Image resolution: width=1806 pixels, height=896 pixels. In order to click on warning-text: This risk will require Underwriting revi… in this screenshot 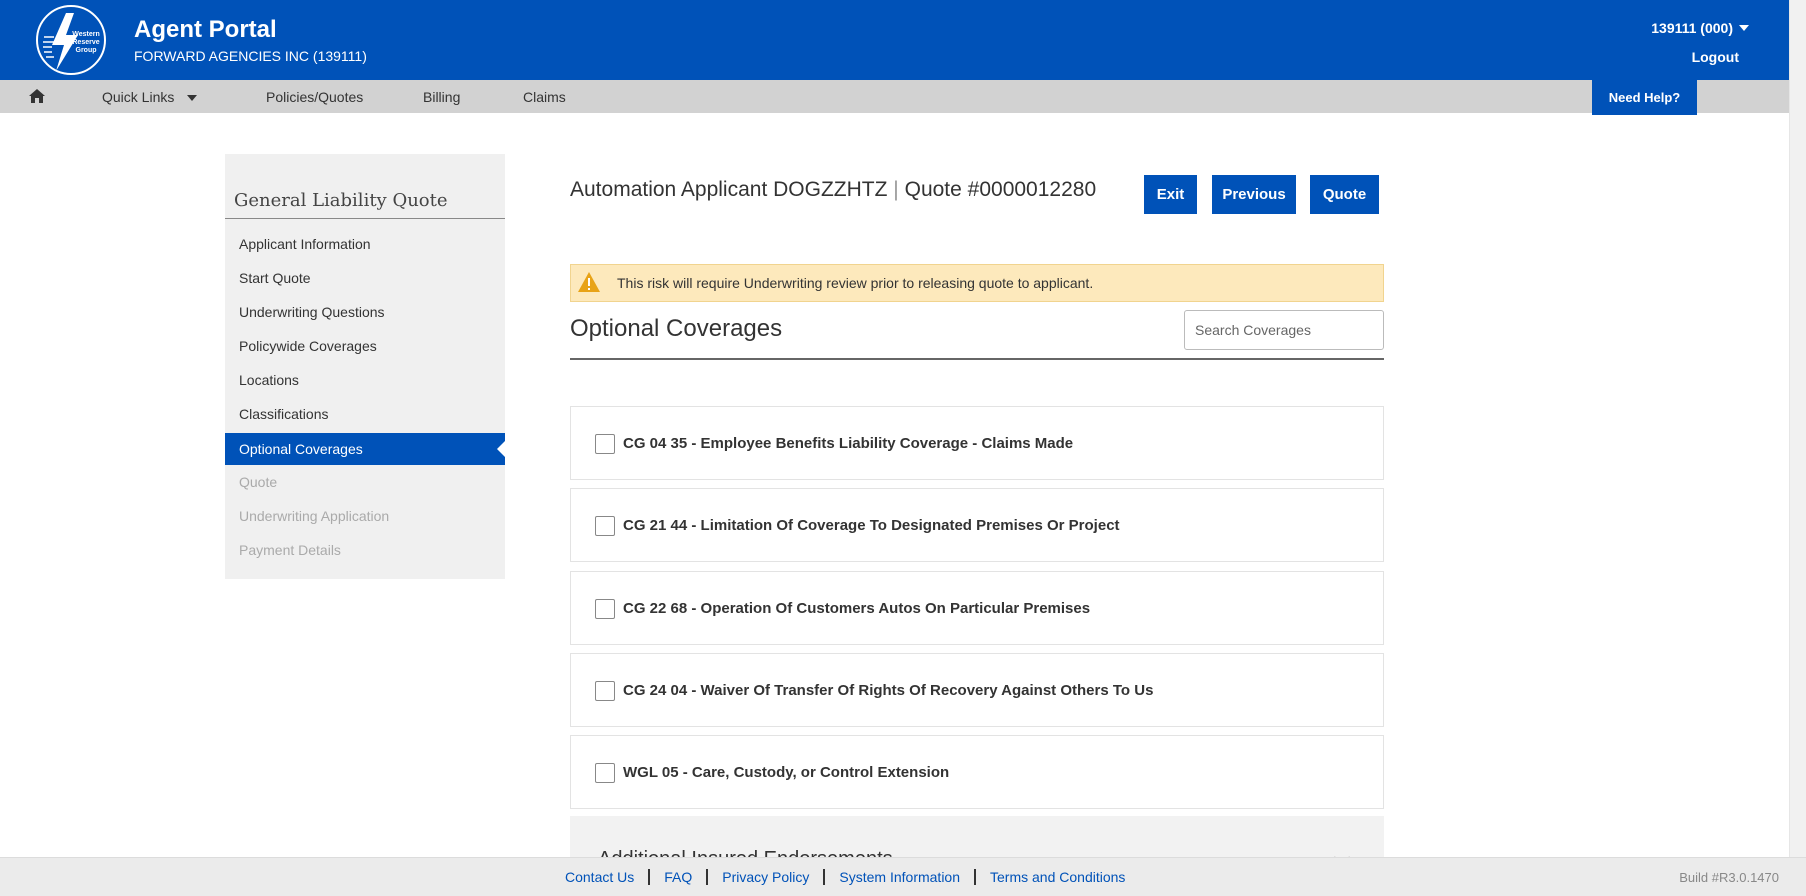, I will do `click(855, 283)`.